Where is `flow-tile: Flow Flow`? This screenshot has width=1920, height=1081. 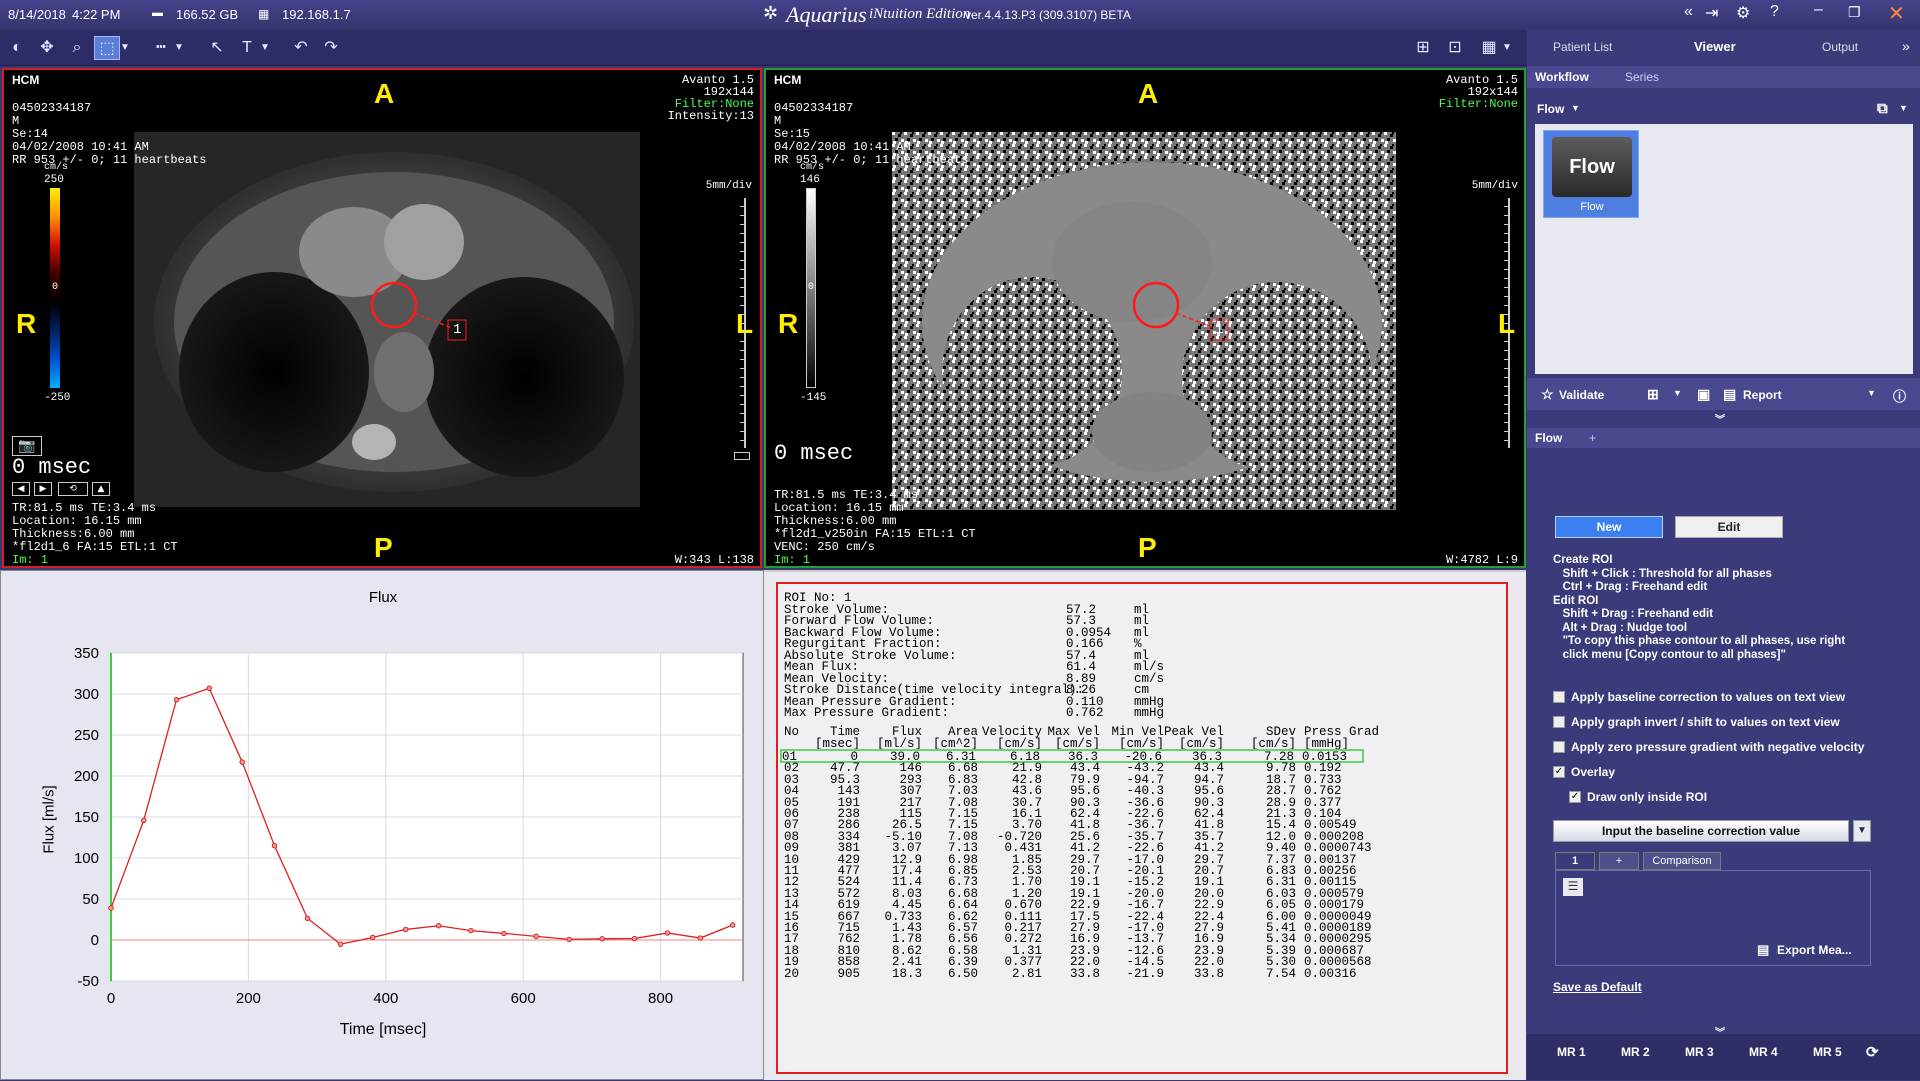 flow-tile: Flow Flow is located at coordinates (1591, 174).